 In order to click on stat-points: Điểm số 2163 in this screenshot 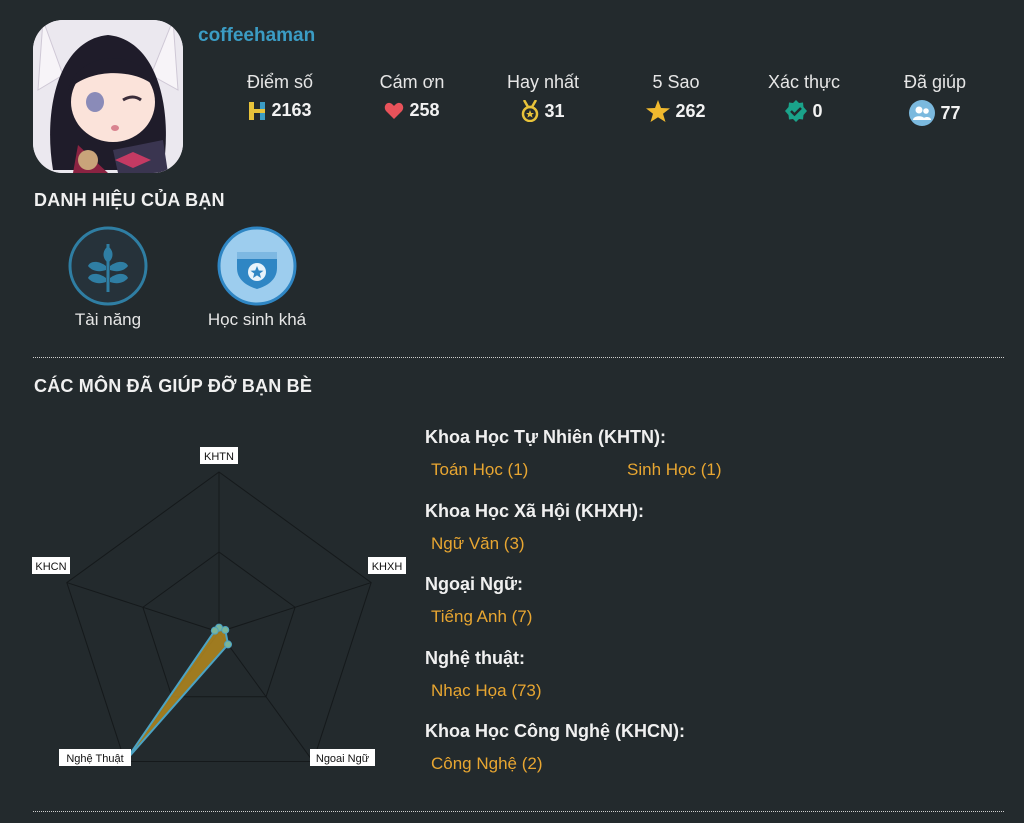, I will do `click(280, 96)`.